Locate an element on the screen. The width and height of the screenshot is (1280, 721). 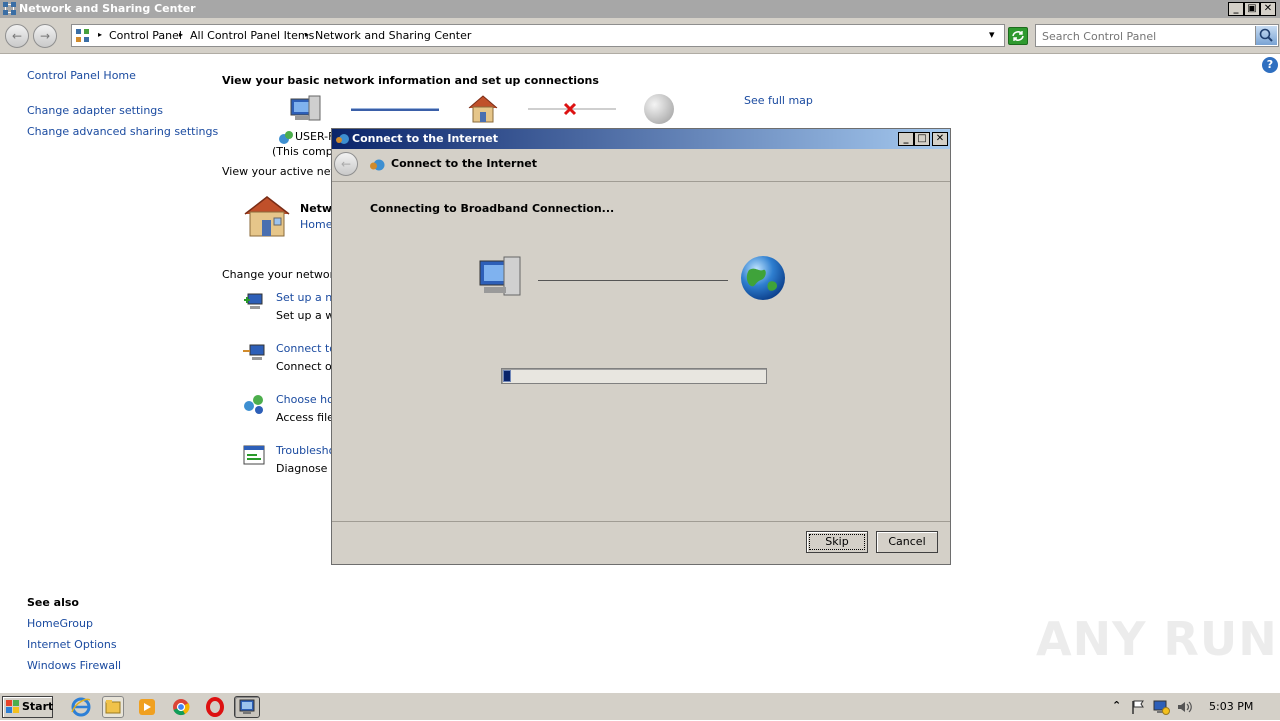
dialog-title: Connect to the Internet is located at coordinates (425, 138).